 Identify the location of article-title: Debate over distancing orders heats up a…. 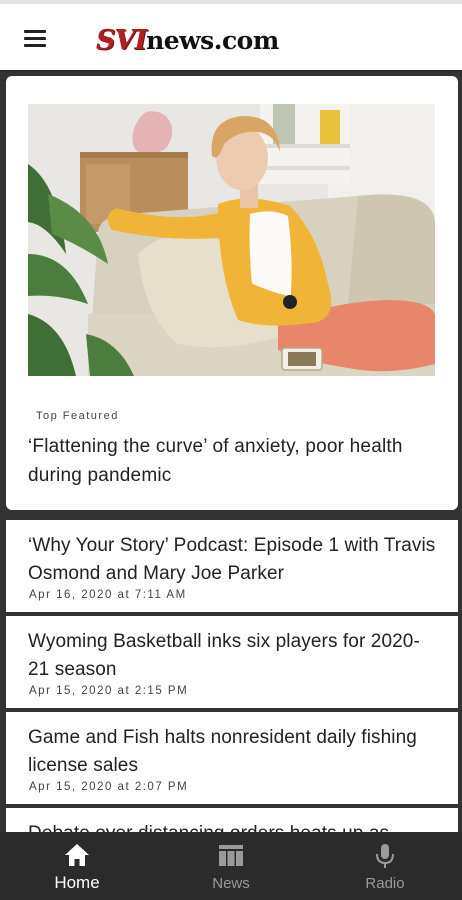
(233, 826).